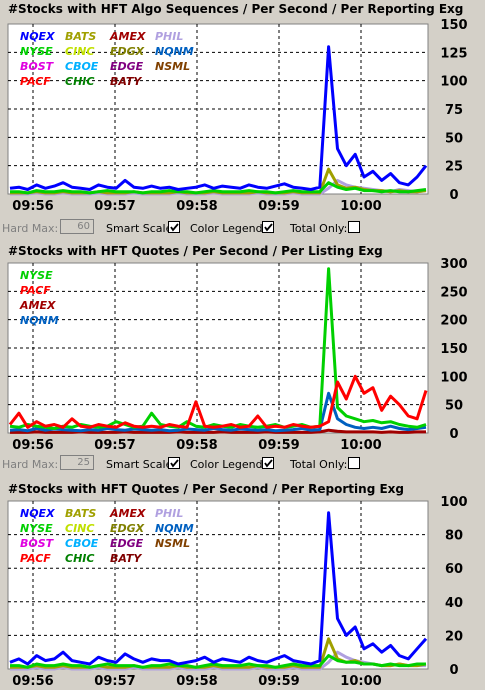  Describe the element at coordinates (454, 167) in the screenshot. I see `y-tick-label: 25` at that location.